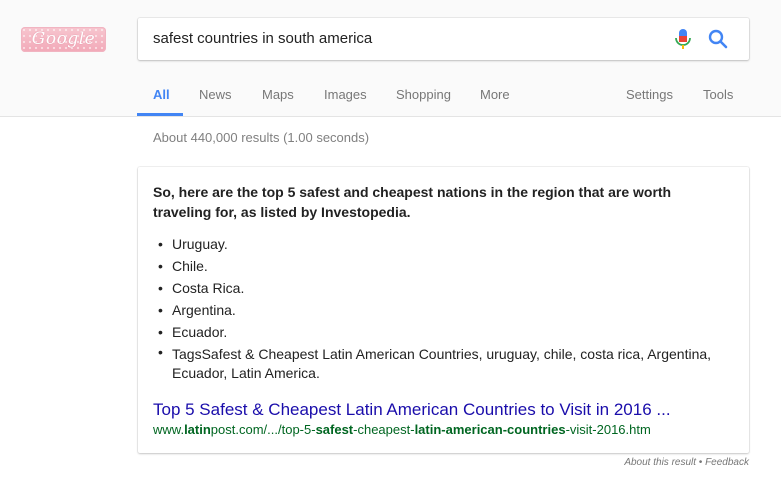 Image resolution: width=781 pixels, height=477 pixels. Describe the element at coordinates (278, 94) in the screenshot. I see `tab-maps: Maps` at that location.